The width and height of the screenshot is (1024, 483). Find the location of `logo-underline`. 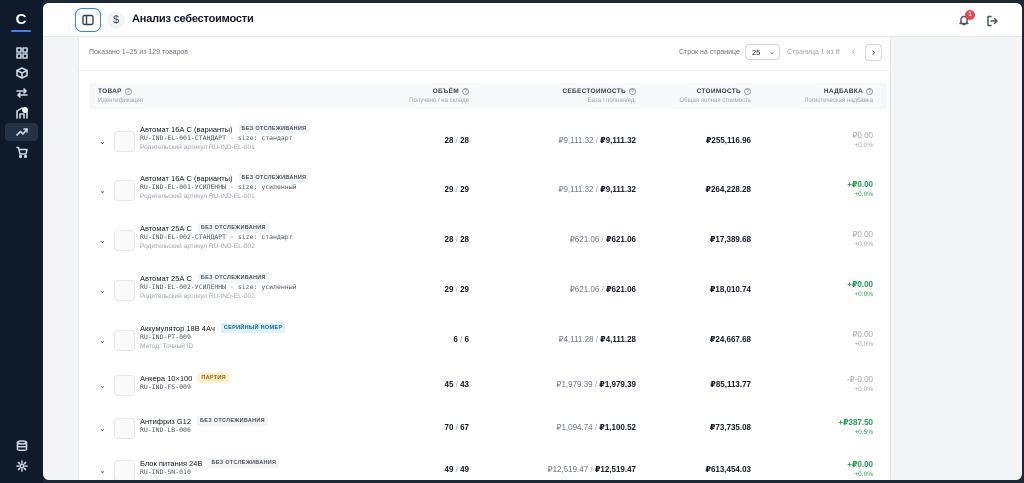

logo-underline is located at coordinates (21, 31).